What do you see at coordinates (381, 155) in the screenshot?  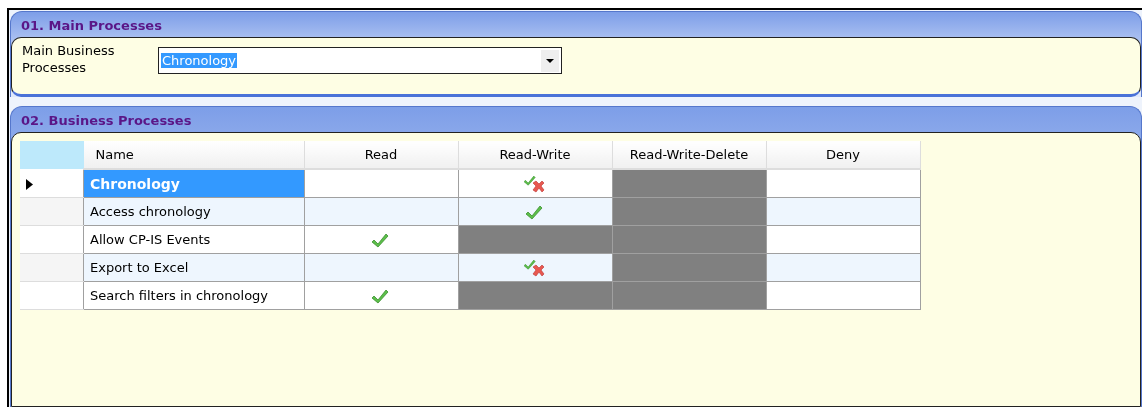 I see `column-header: Read` at bounding box center [381, 155].